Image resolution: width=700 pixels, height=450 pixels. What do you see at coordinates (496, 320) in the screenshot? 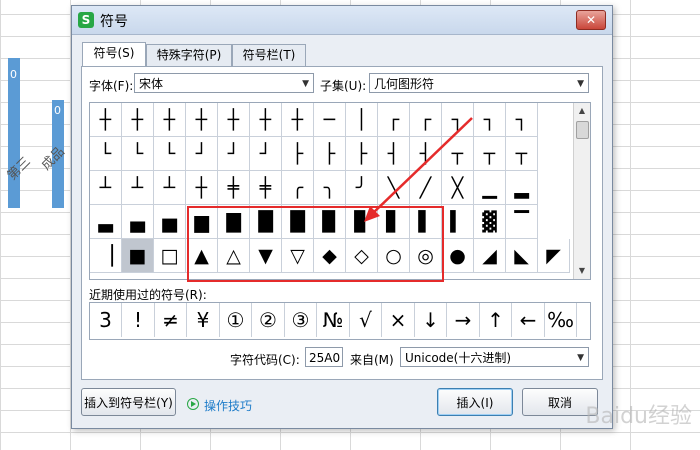
I see `recent-symbol: ↑` at bounding box center [496, 320].